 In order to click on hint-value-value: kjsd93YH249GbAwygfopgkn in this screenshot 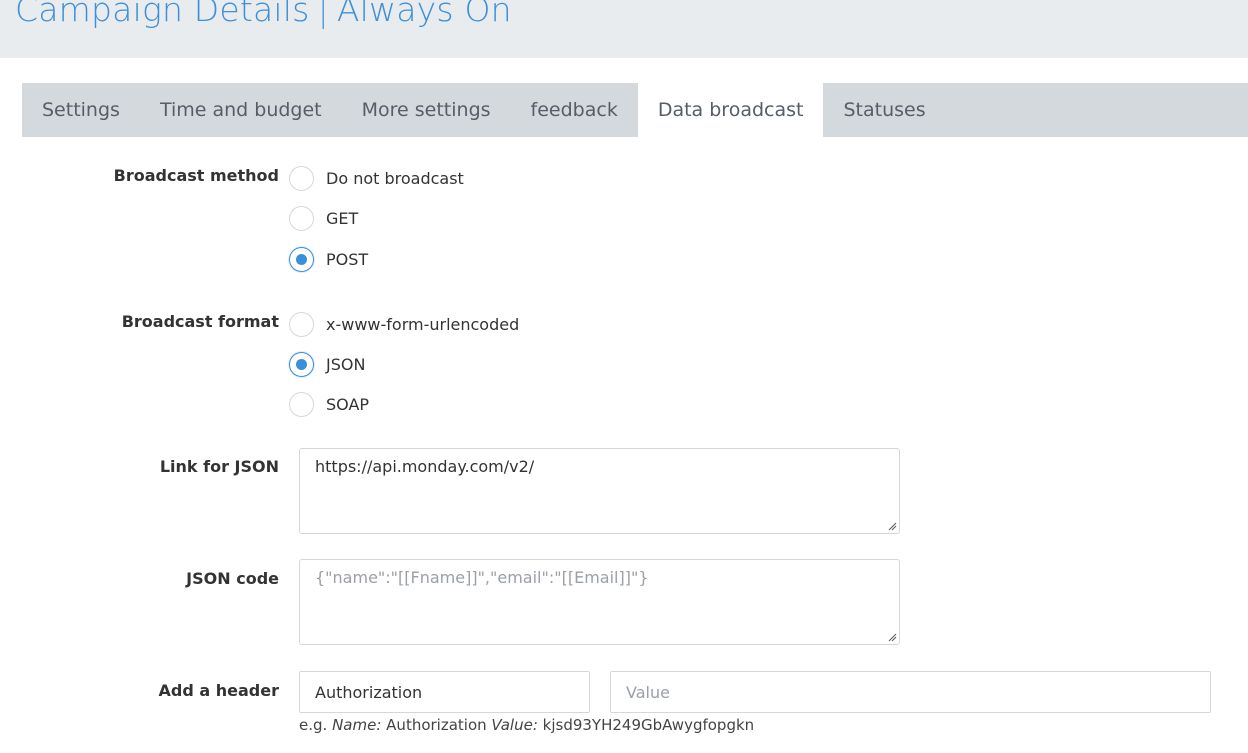, I will do `click(648, 725)`.